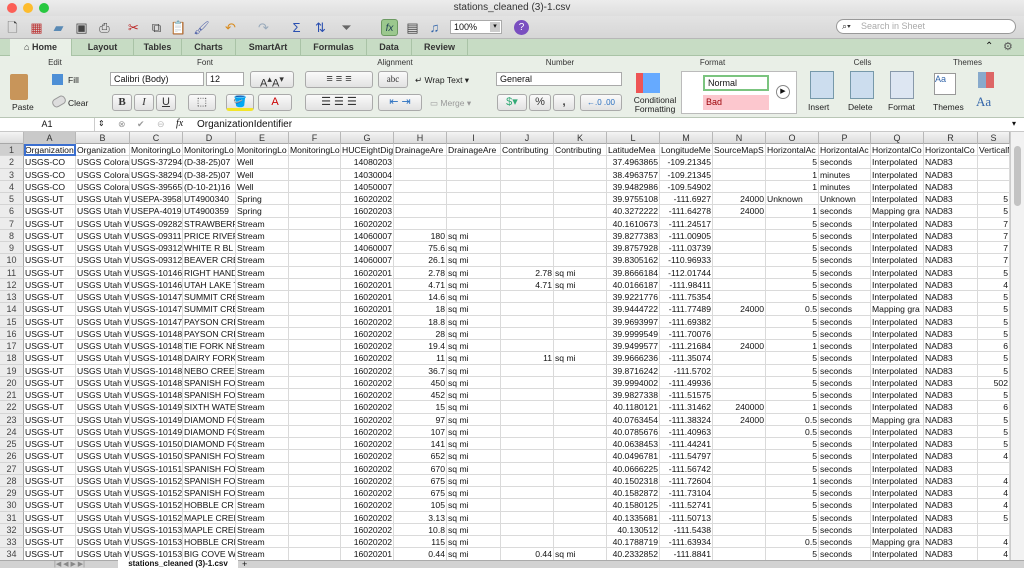 The width and height of the screenshot is (1024, 569). I want to click on name-box-stepper-icon: ⇕, so click(101, 123).